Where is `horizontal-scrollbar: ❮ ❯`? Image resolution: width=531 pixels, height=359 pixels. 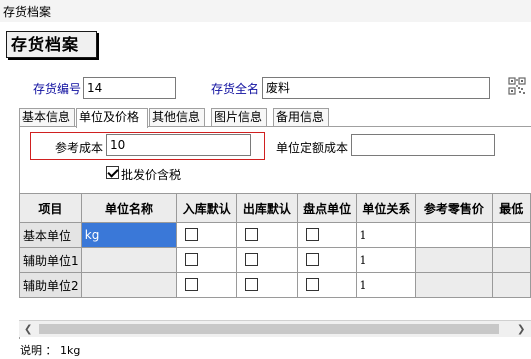 horizontal-scrollbar: ❮ ❯ is located at coordinates (275, 328).